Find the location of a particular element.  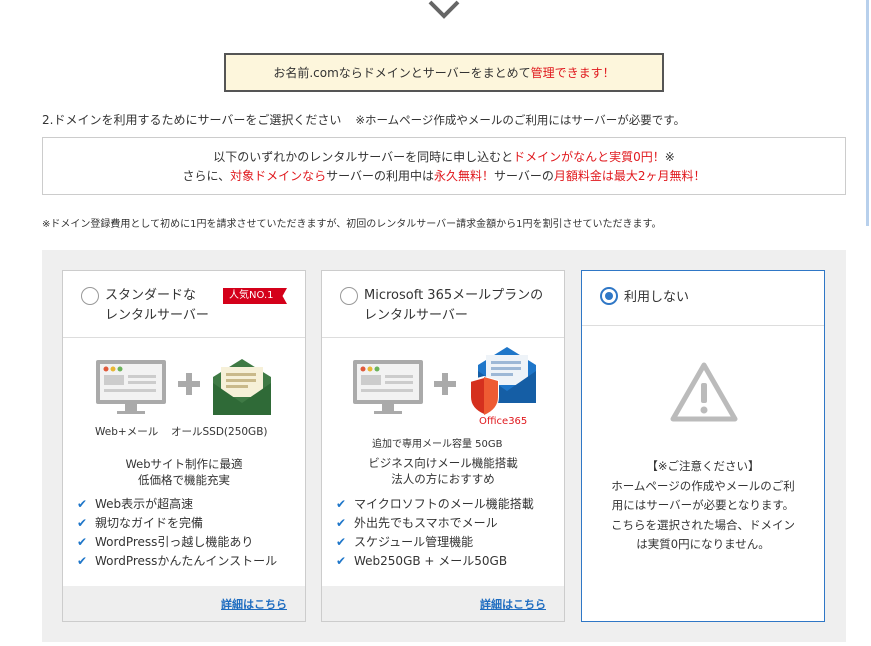

scrollbar is located at coordinates (867, 113).